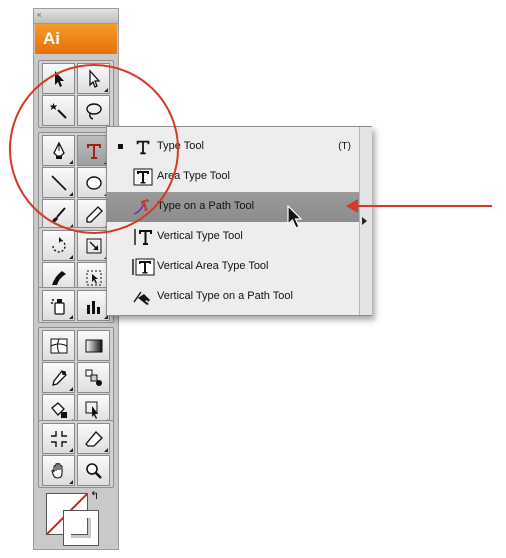 This screenshot has height=558, width=506. I want to click on rotate-tool, so click(58, 245).